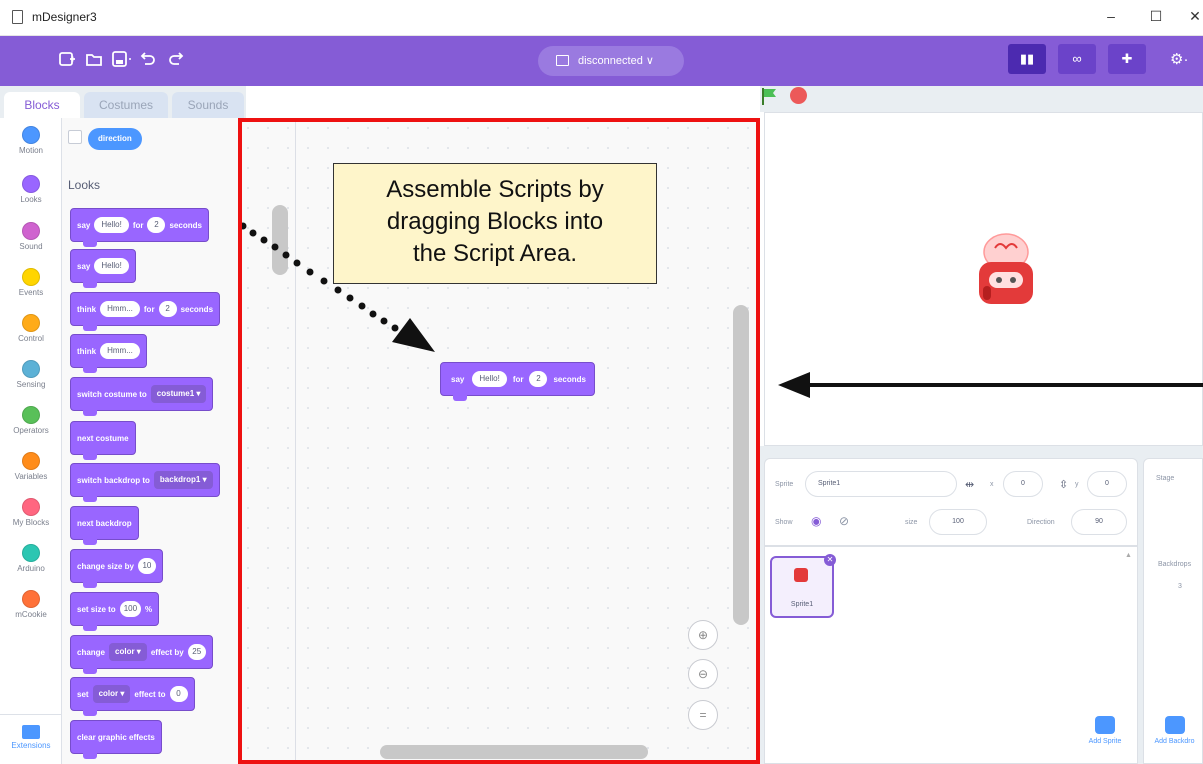  What do you see at coordinates (1180, 586) in the screenshot?
I see `backdrops-count: 3` at bounding box center [1180, 586].